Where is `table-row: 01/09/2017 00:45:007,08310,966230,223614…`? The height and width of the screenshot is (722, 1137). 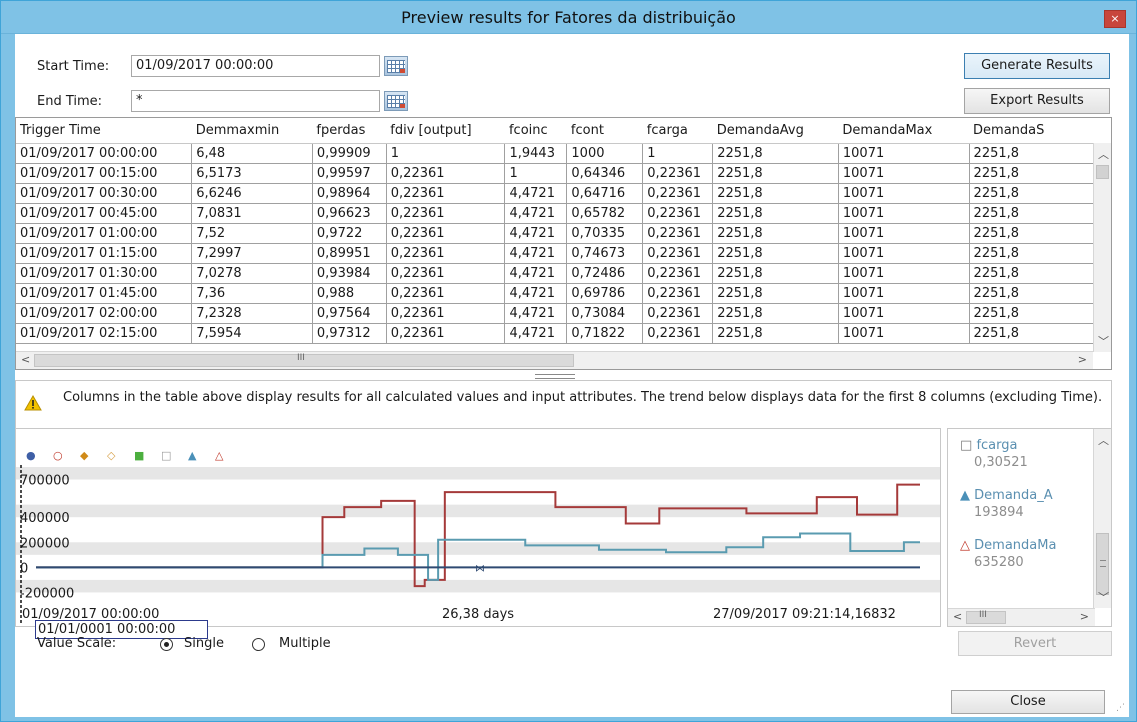 table-row: 01/09/2017 00:45:007,08310,966230,223614… is located at coordinates (563, 213).